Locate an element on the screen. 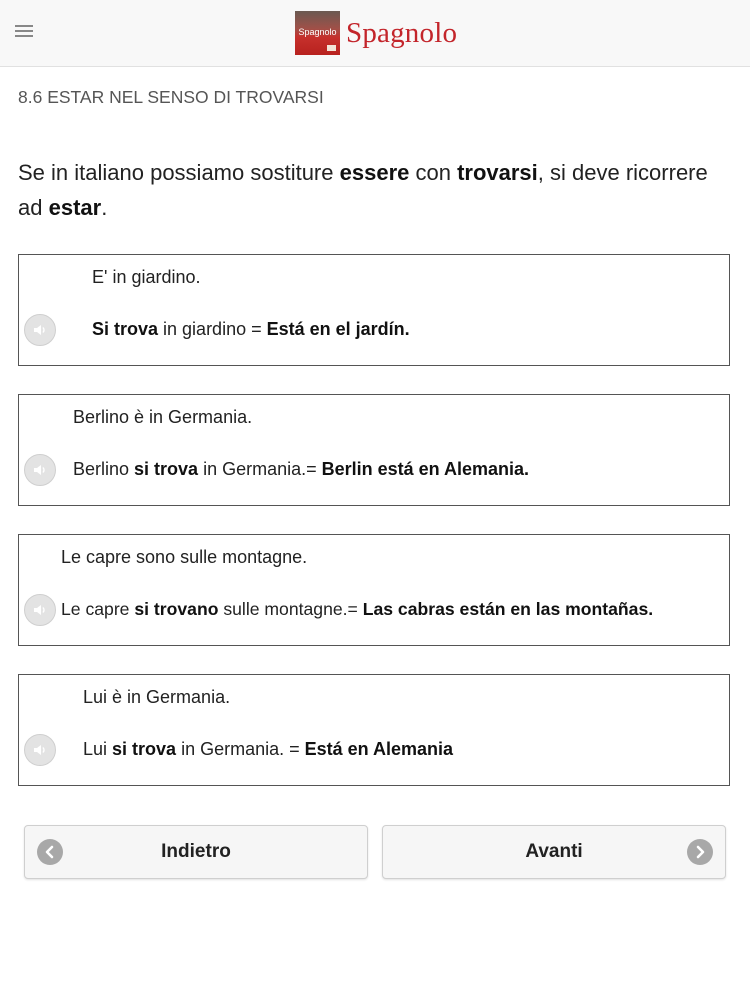 The height and width of the screenshot is (1000, 750). translation-text: in Germania. = is located at coordinates (240, 749).